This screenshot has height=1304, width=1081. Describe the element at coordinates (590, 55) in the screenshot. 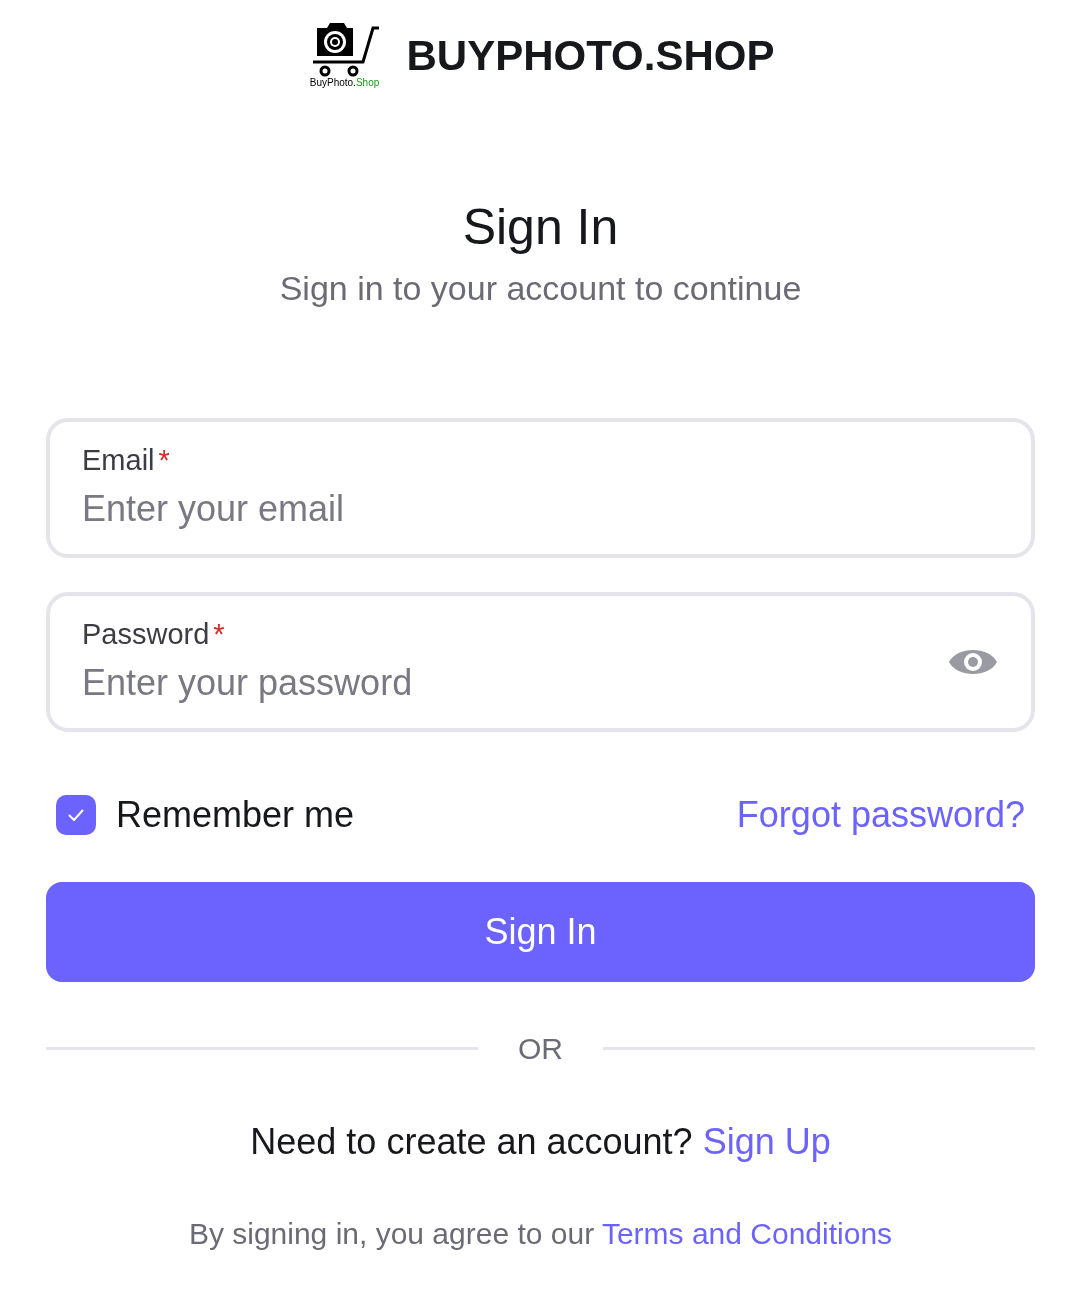

I see `brand-name: BUYPHOTO.SHOP` at that location.